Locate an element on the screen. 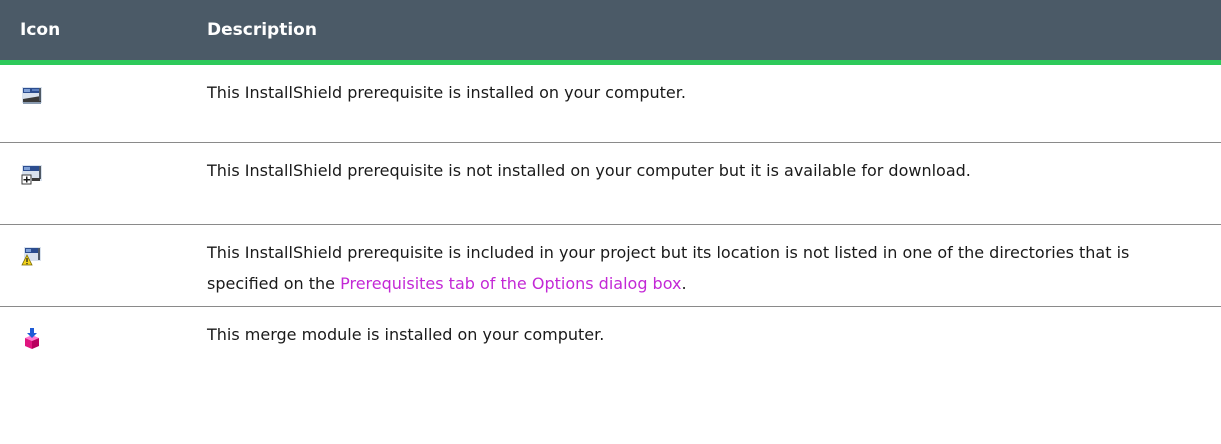 This screenshot has width=1221, height=444. missing-location-prerequisite-icon is located at coordinates (32, 257).